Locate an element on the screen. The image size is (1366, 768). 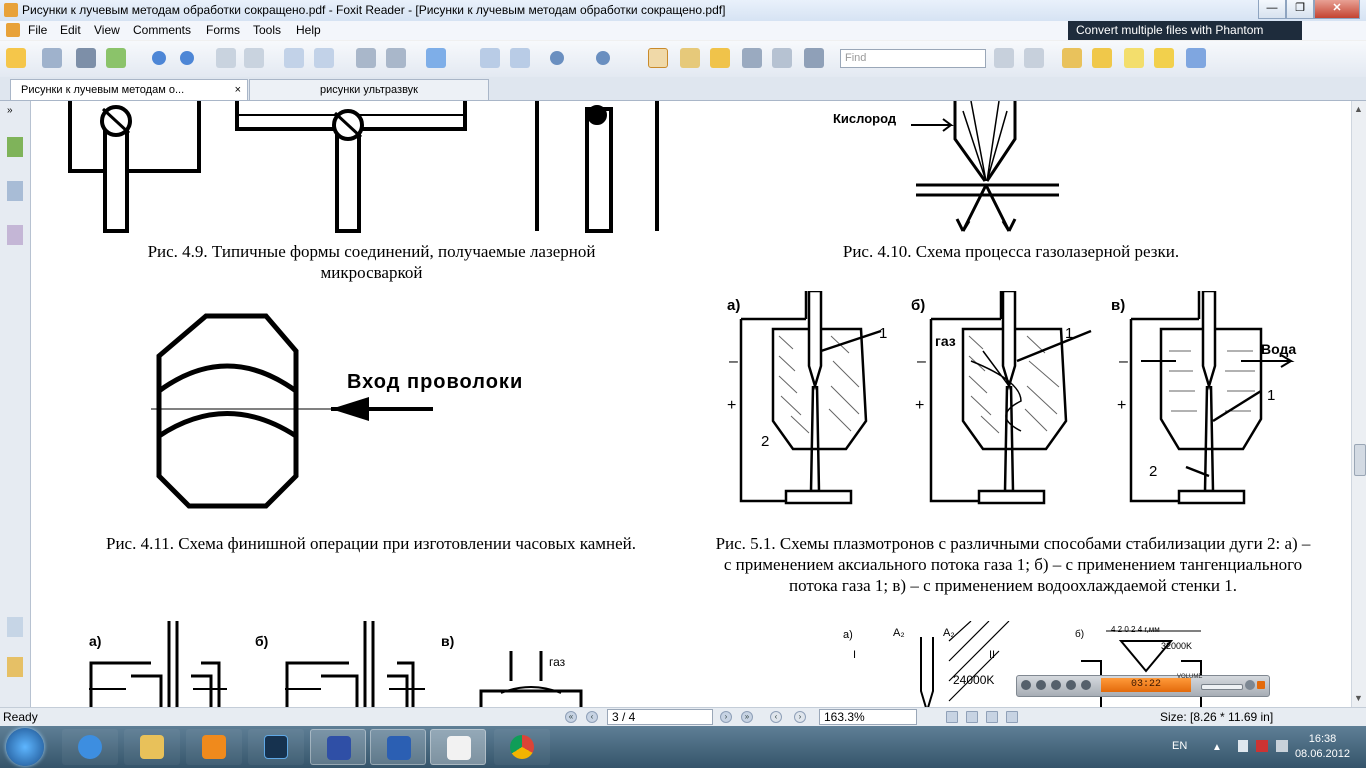
taskbar-chrome is located at coordinates (522, 747).